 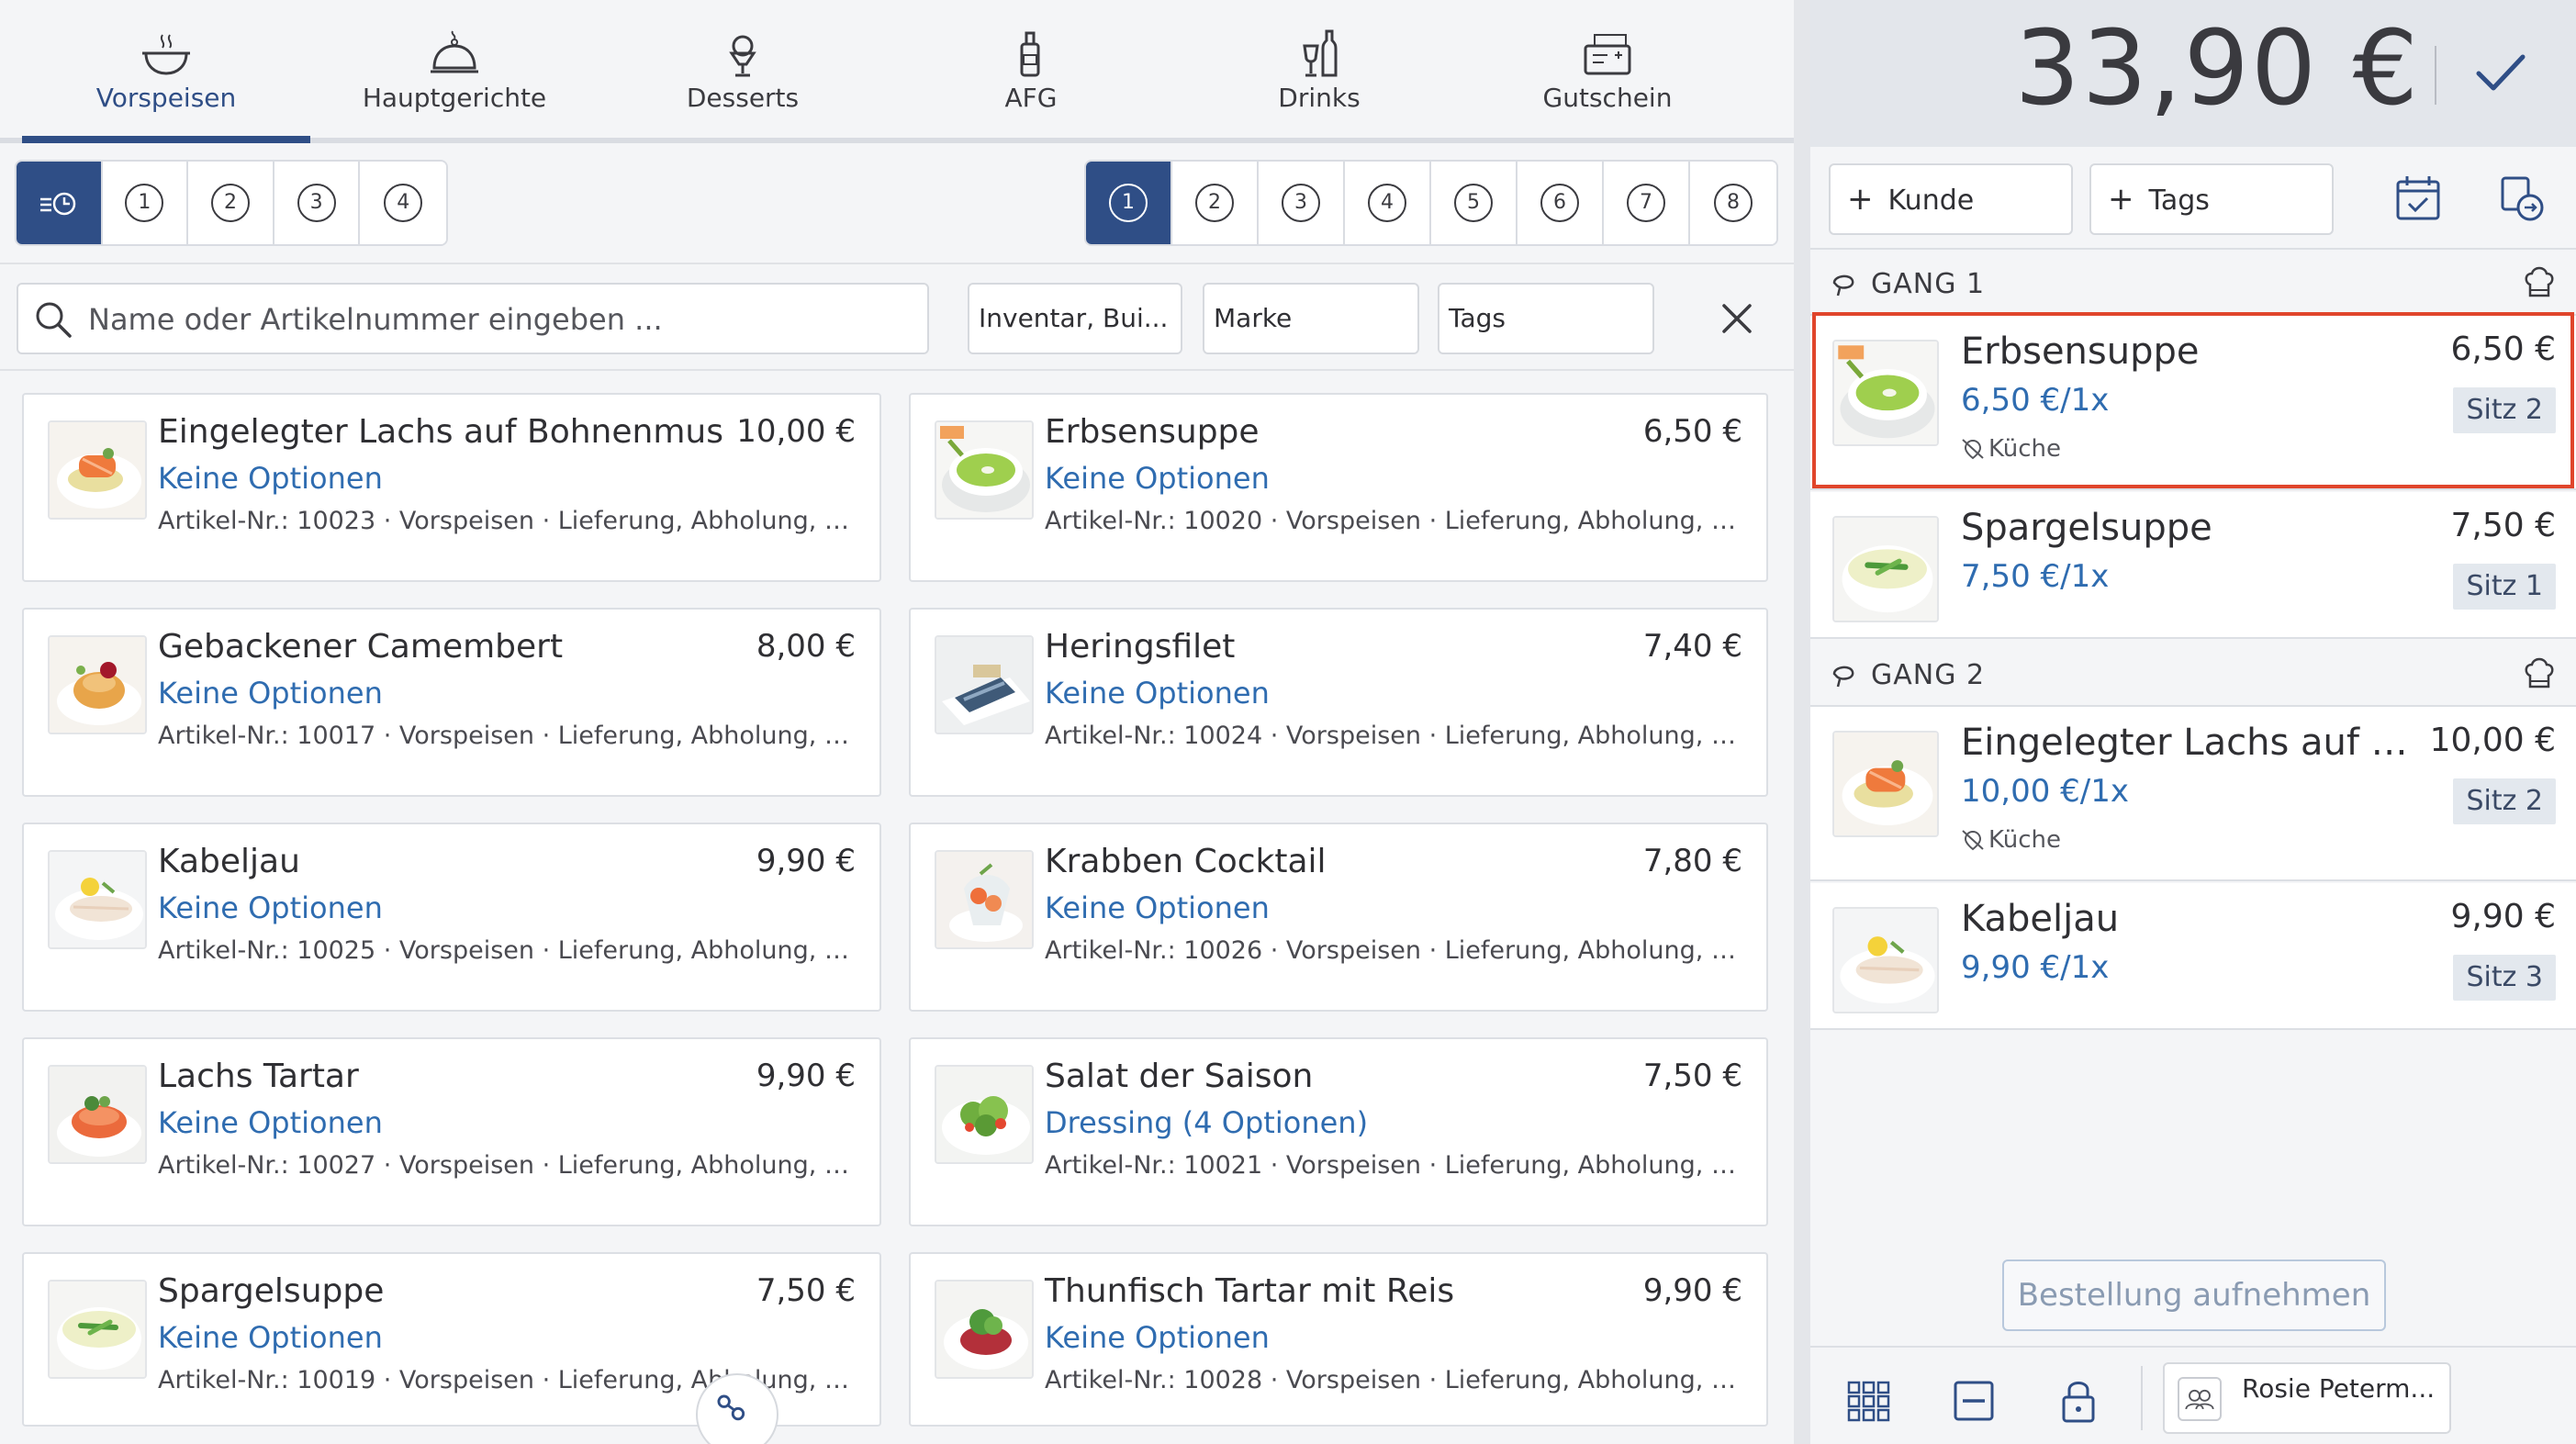 What do you see at coordinates (984, 1114) in the screenshot?
I see `food-photo-salad` at bounding box center [984, 1114].